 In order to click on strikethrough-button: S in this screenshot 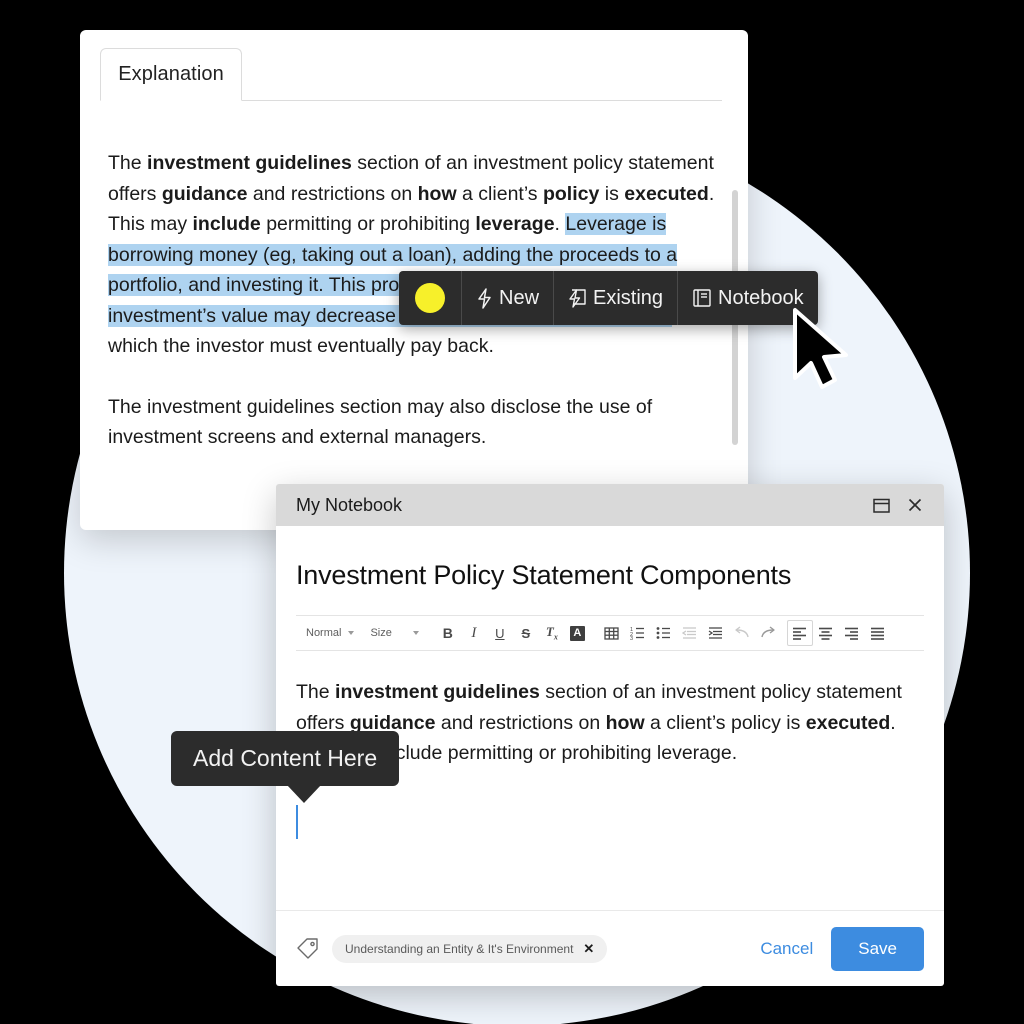, I will do `click(526, 633)`.